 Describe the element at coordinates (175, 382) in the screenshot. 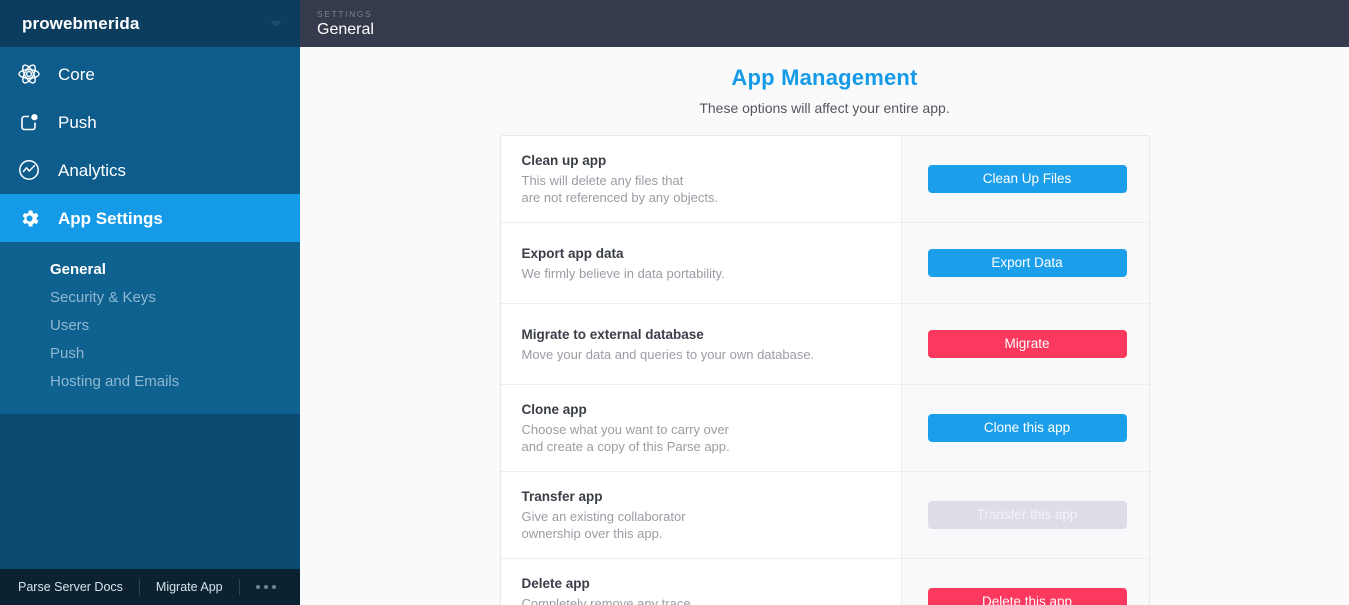

I see `subnav-item-hosting-and-emails: Hosting and Emails` at that location.